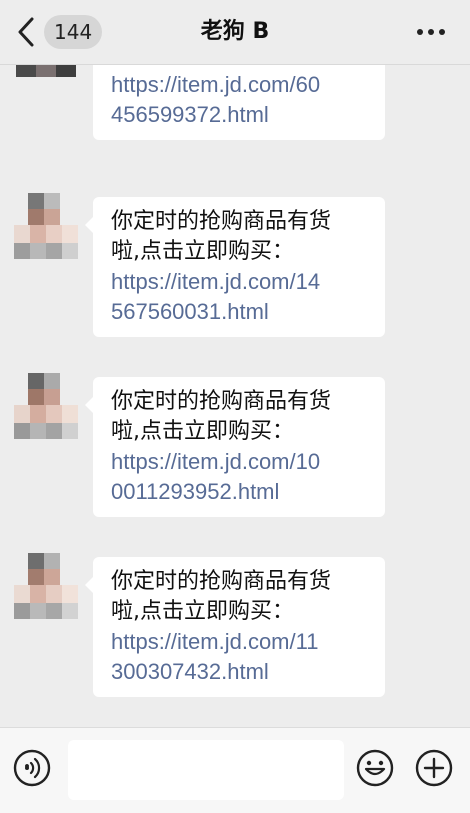 The image size is (470, 813). I want to click on message-input, so click(206, 770).